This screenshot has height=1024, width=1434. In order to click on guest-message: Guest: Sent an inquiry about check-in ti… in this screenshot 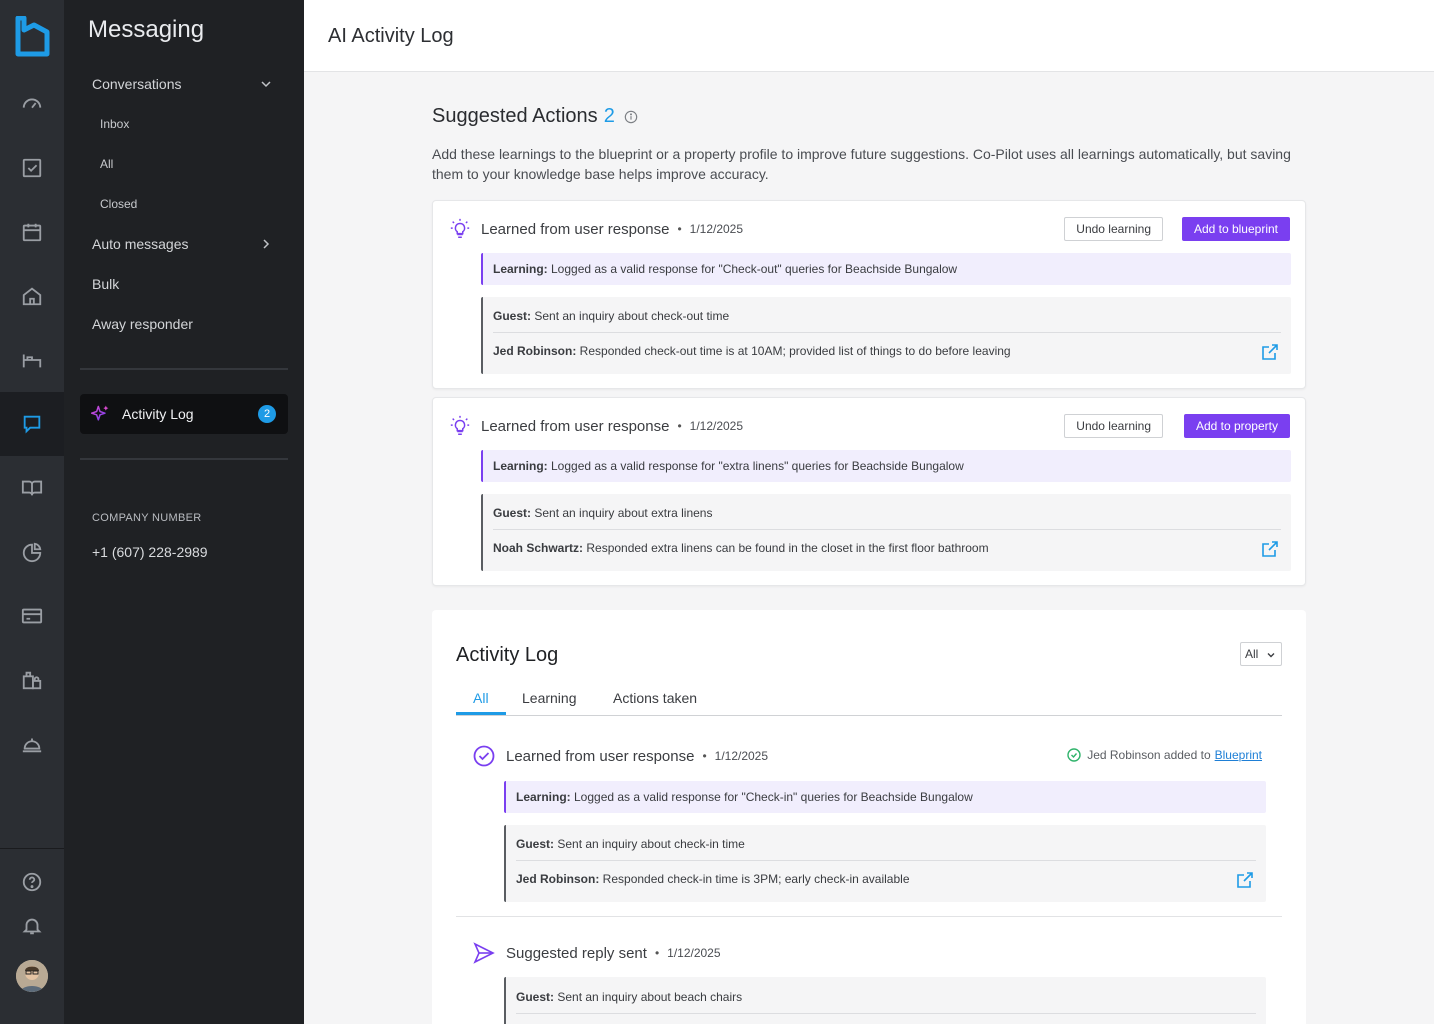, I will do `click(630, 844)`.